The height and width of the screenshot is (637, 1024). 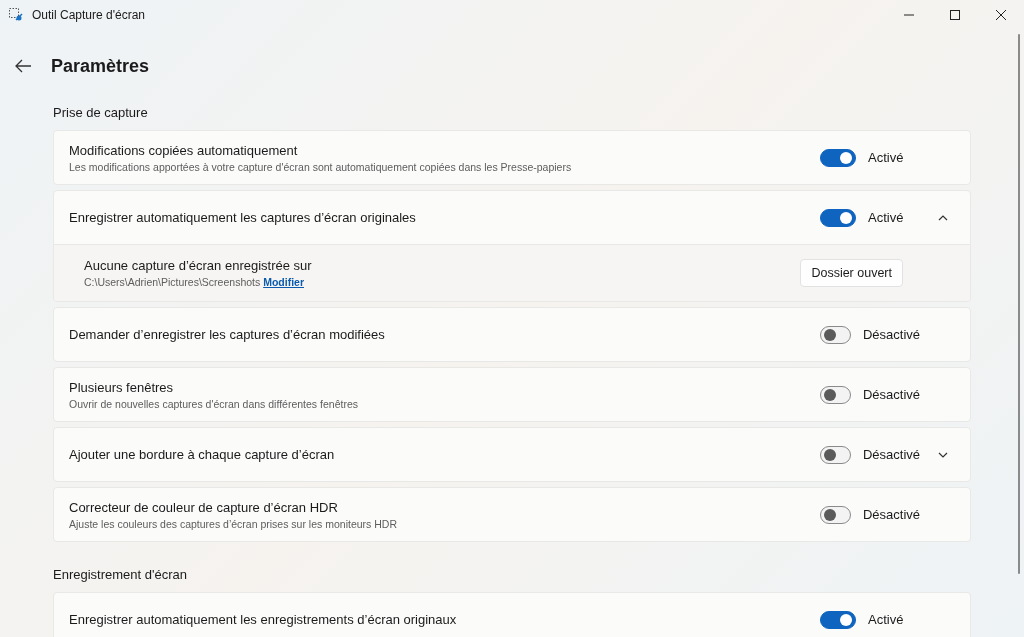 I want to click on section-title: Enregistrement d'écran, so click(x=120, y=574).